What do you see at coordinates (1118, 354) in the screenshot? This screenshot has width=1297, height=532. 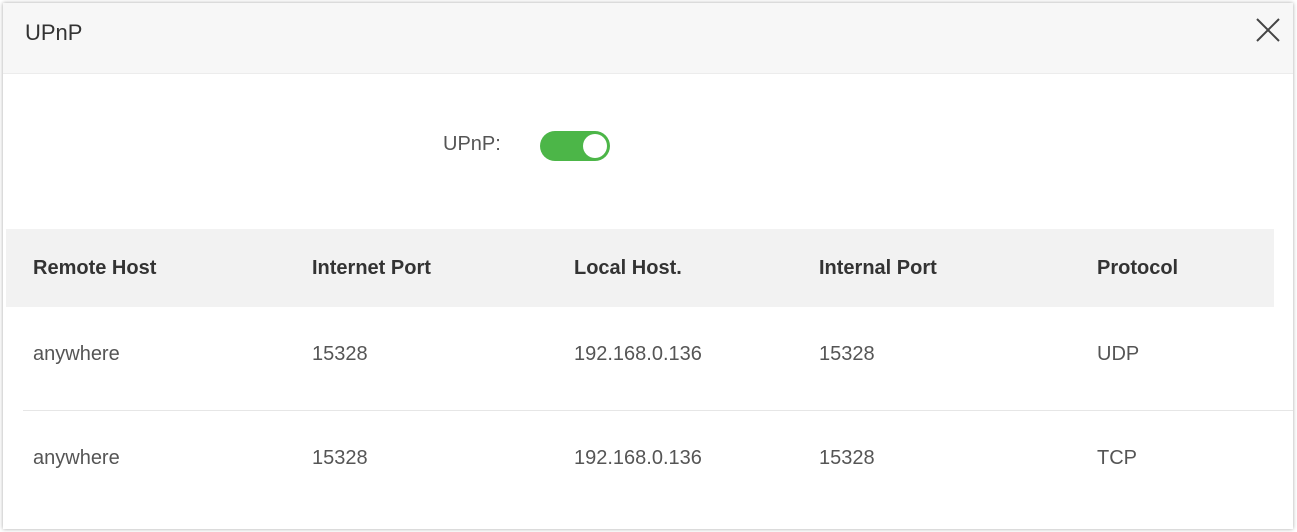 I see `cell-protocol: UDP` at bounding box center [1118, 354].